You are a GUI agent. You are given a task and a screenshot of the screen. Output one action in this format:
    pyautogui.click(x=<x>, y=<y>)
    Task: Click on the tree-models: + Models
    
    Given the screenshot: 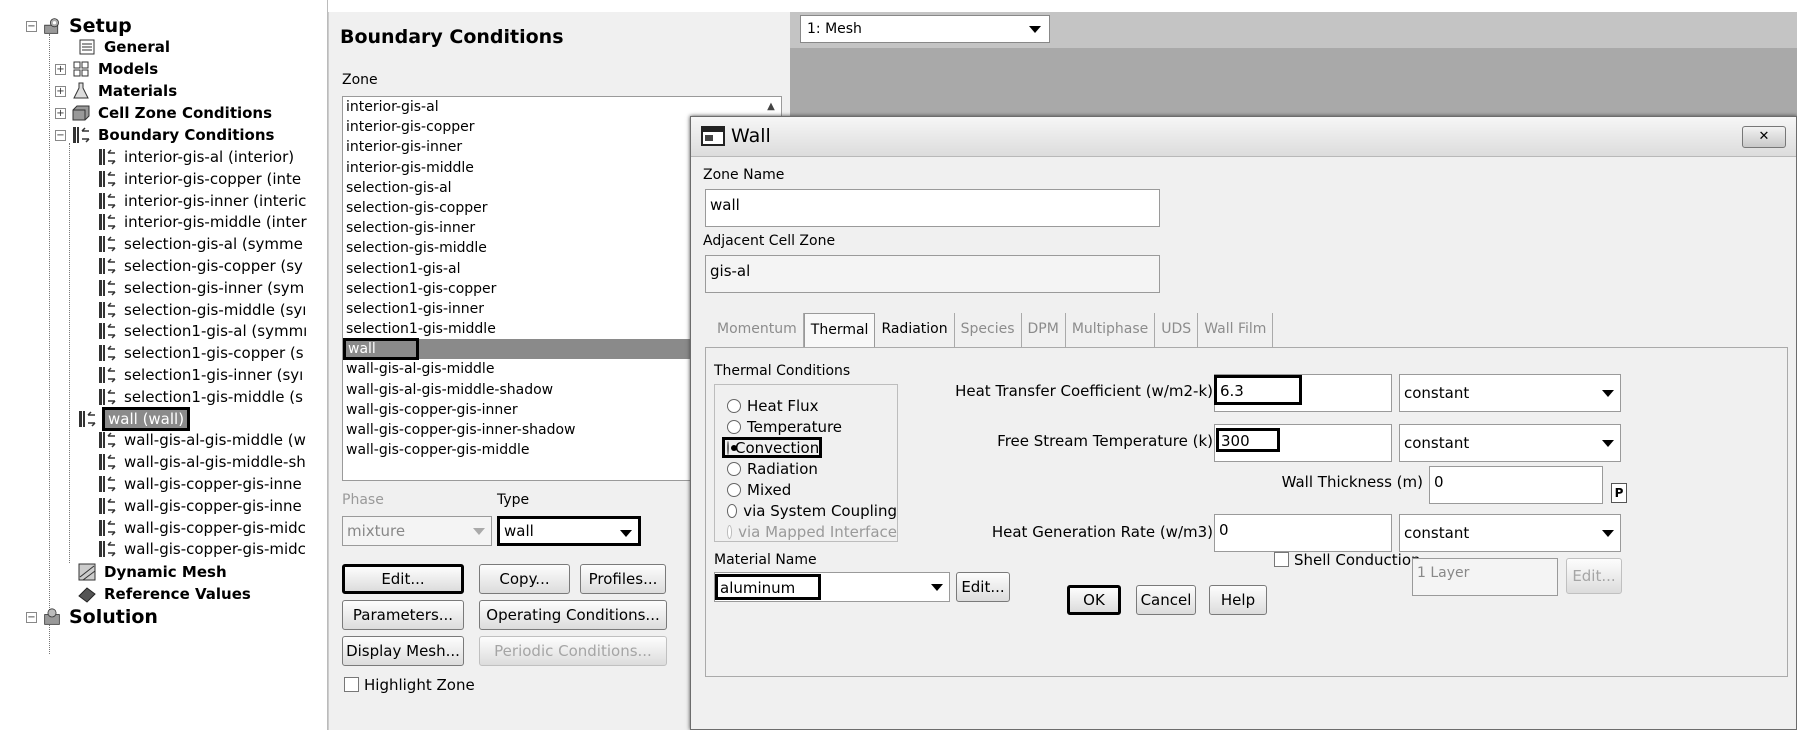 What is the action you would take?
    pyautogui.click(x=107, y=69)
    